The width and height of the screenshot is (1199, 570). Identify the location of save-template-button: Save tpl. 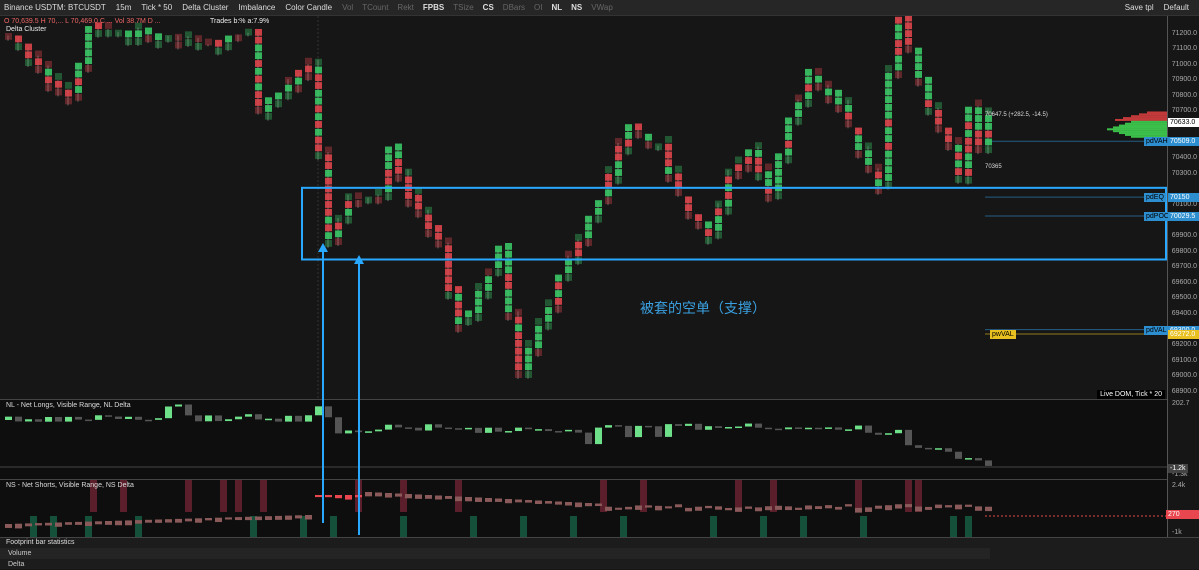
(1139, 7).